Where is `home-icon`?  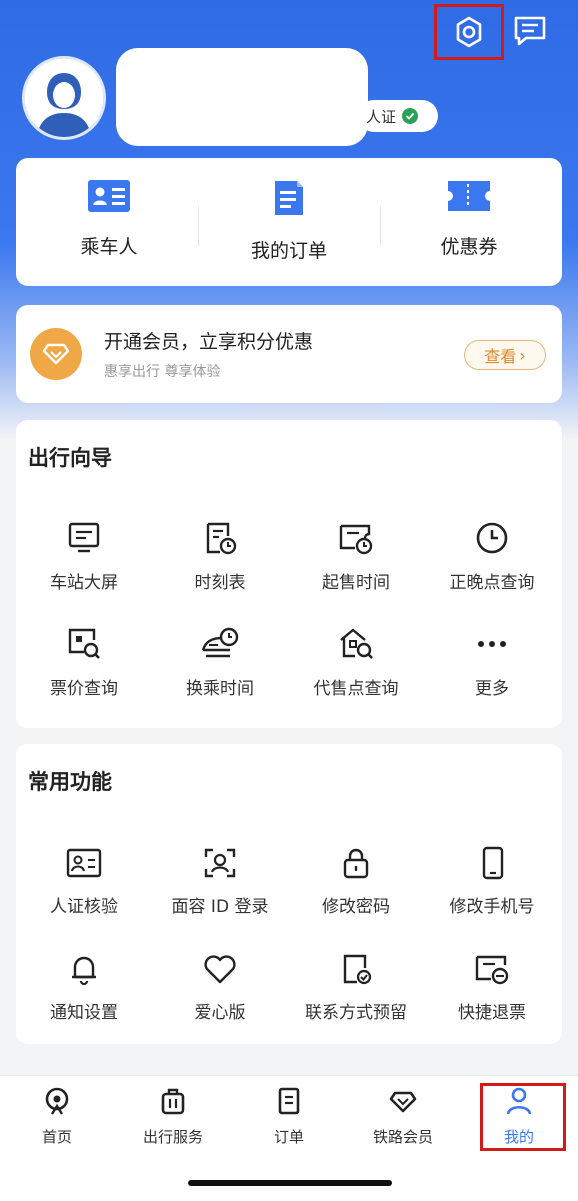
home-icon is located at coordinates (57, 1101).